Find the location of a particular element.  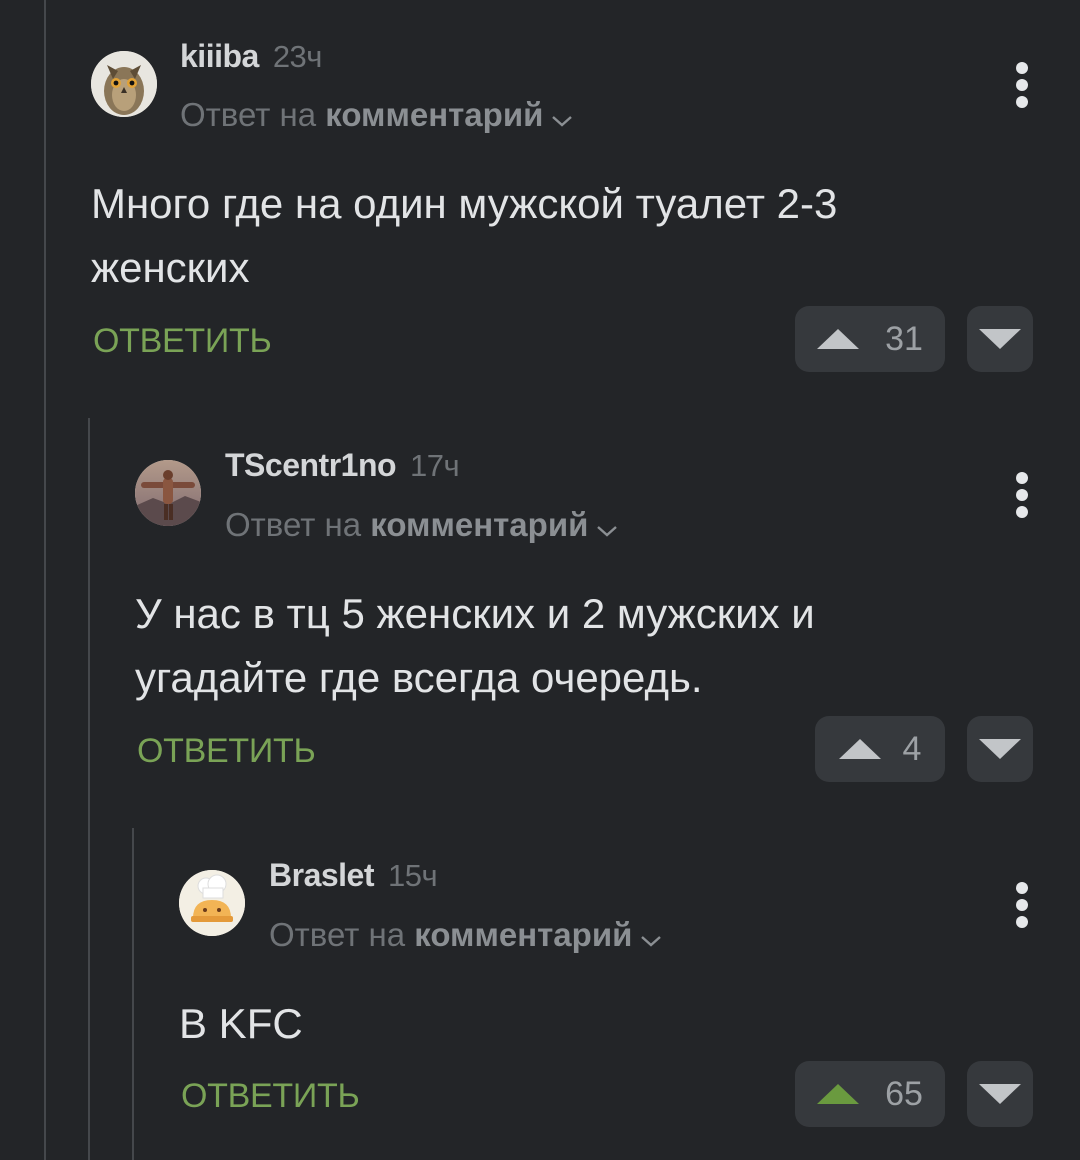

comment-text-line: угадайте где всегда очередь. is located at coordinates (419, 677).